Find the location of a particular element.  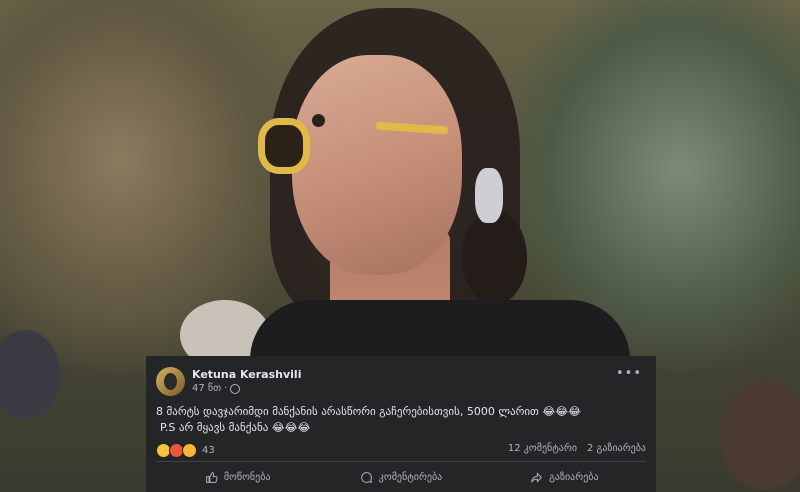

share-label: გაზიარება is located at coordinates (574, 477).